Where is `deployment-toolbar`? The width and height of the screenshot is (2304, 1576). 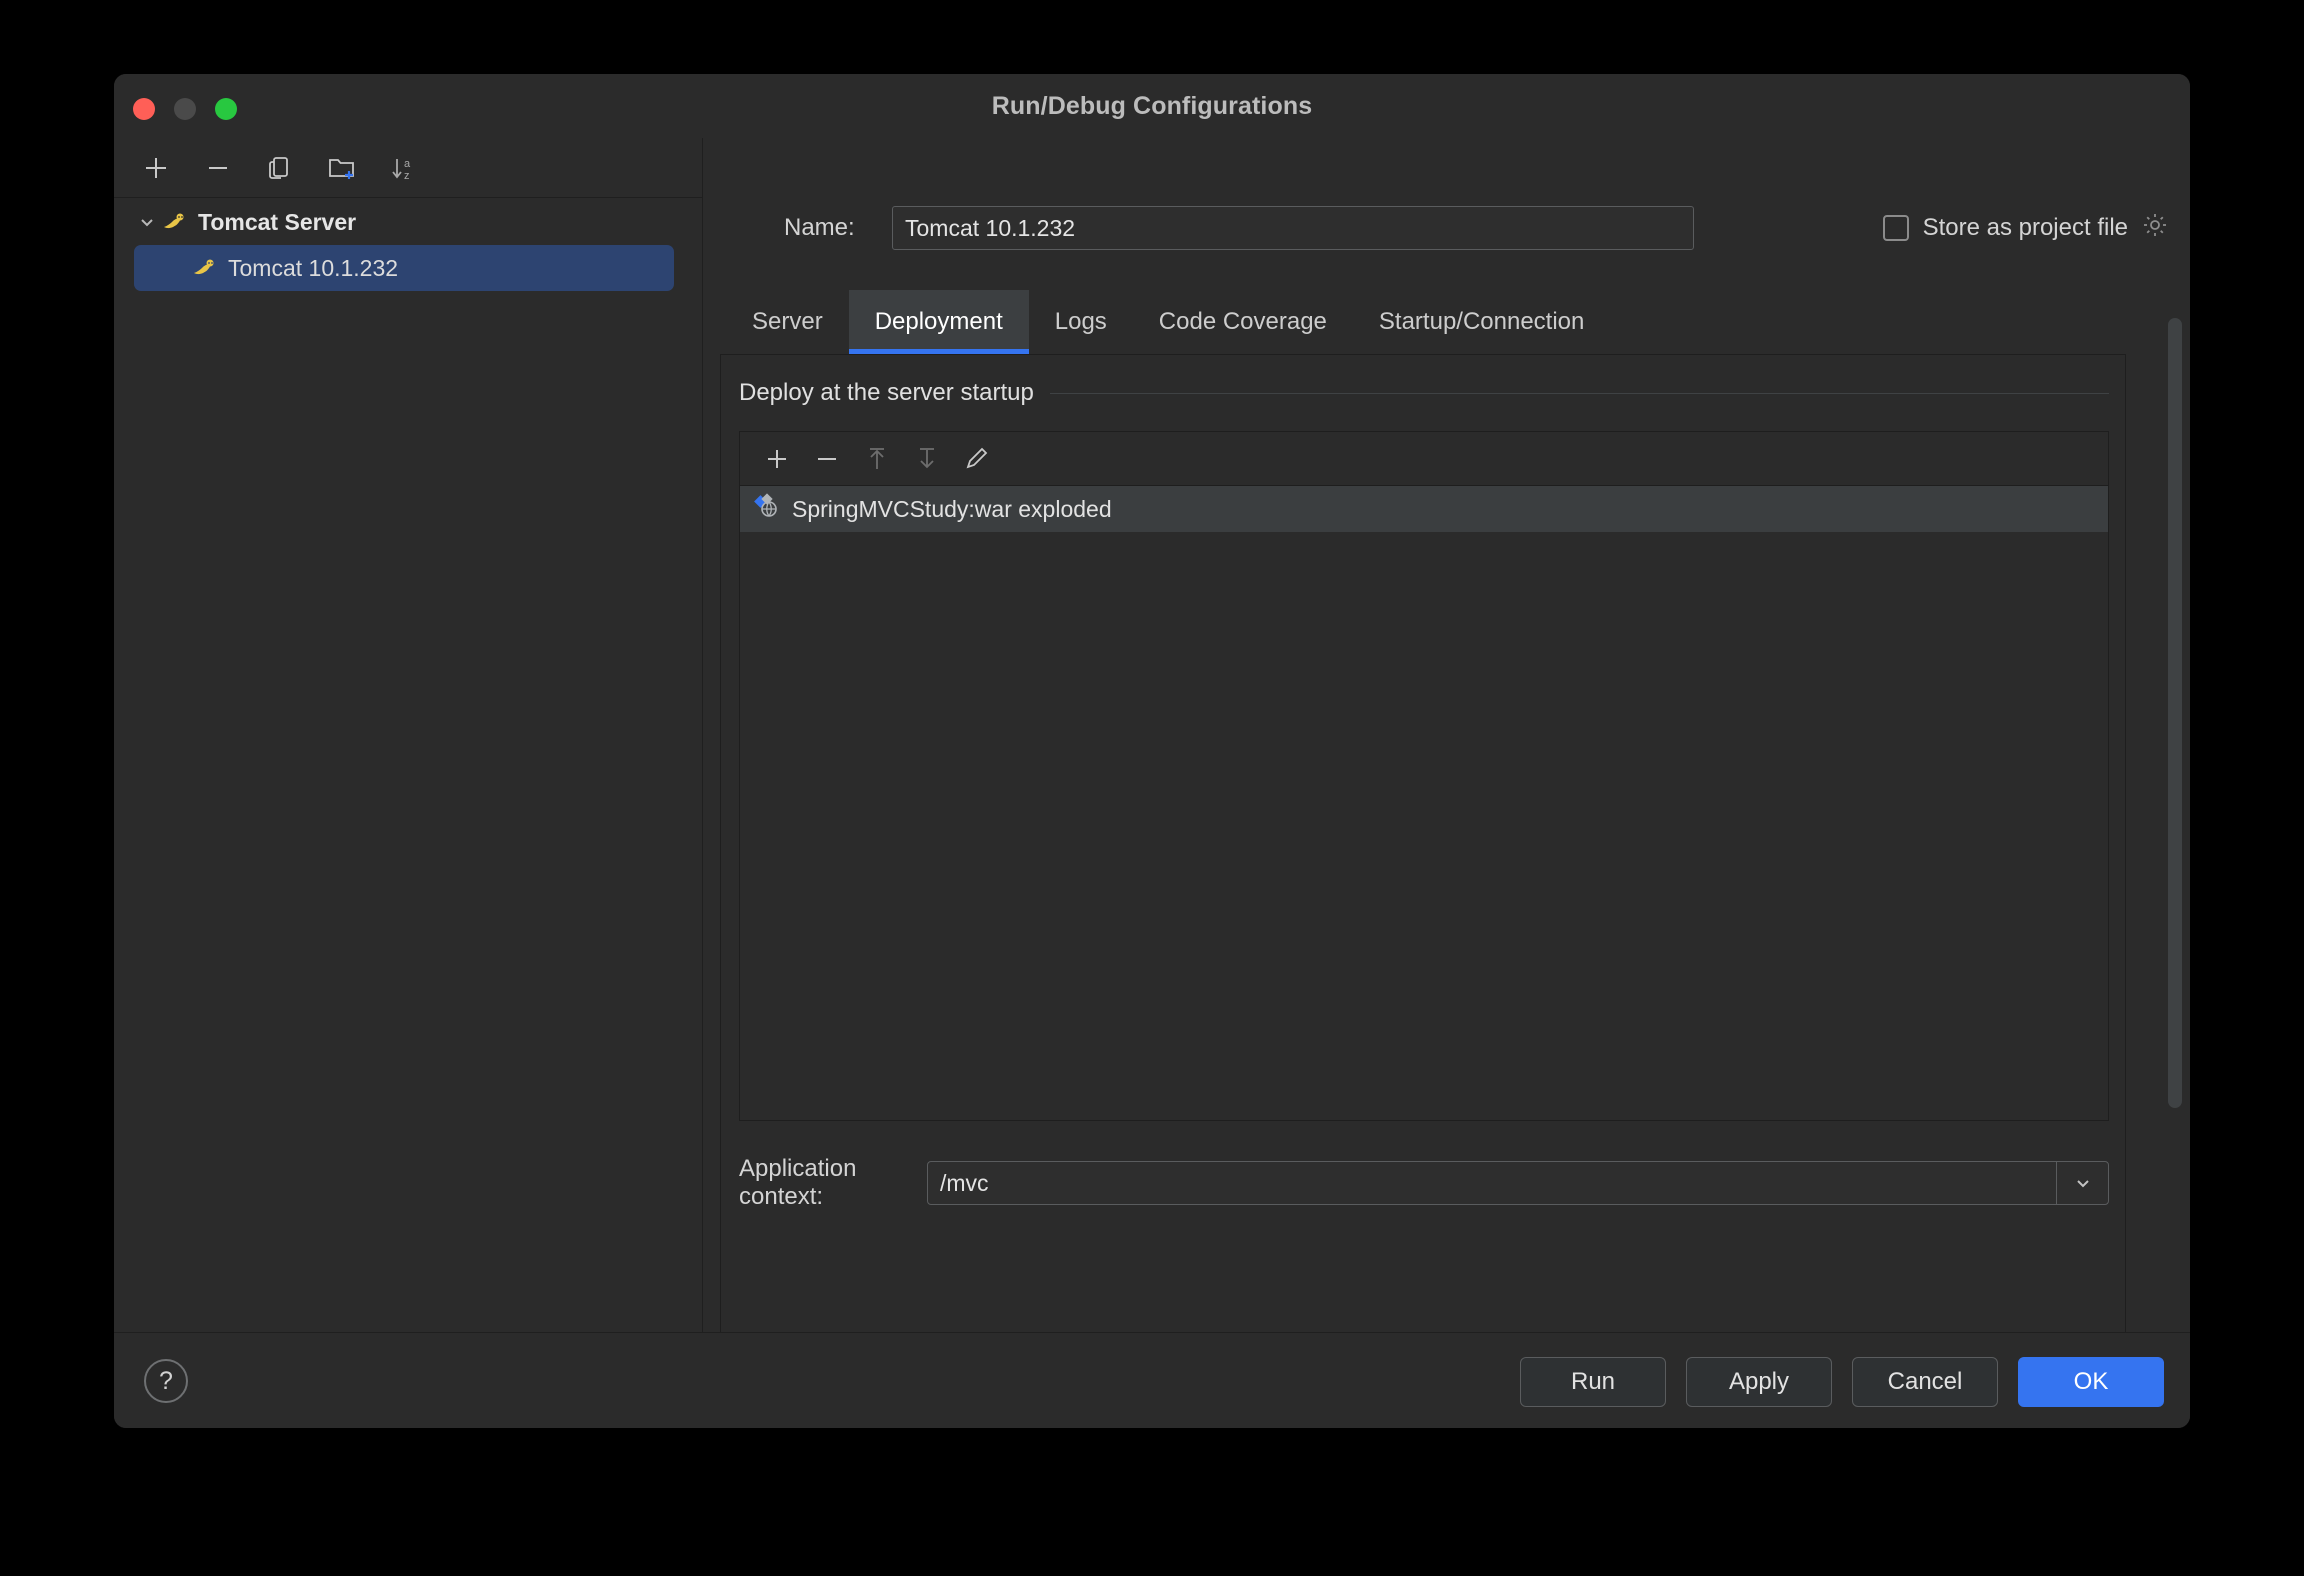 deployment-toolbar is located at coordinates (1424, 459).